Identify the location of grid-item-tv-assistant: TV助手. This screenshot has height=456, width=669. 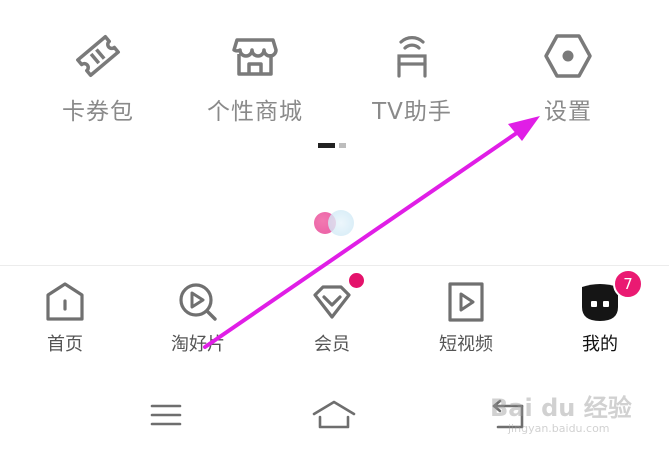
(412, 80).